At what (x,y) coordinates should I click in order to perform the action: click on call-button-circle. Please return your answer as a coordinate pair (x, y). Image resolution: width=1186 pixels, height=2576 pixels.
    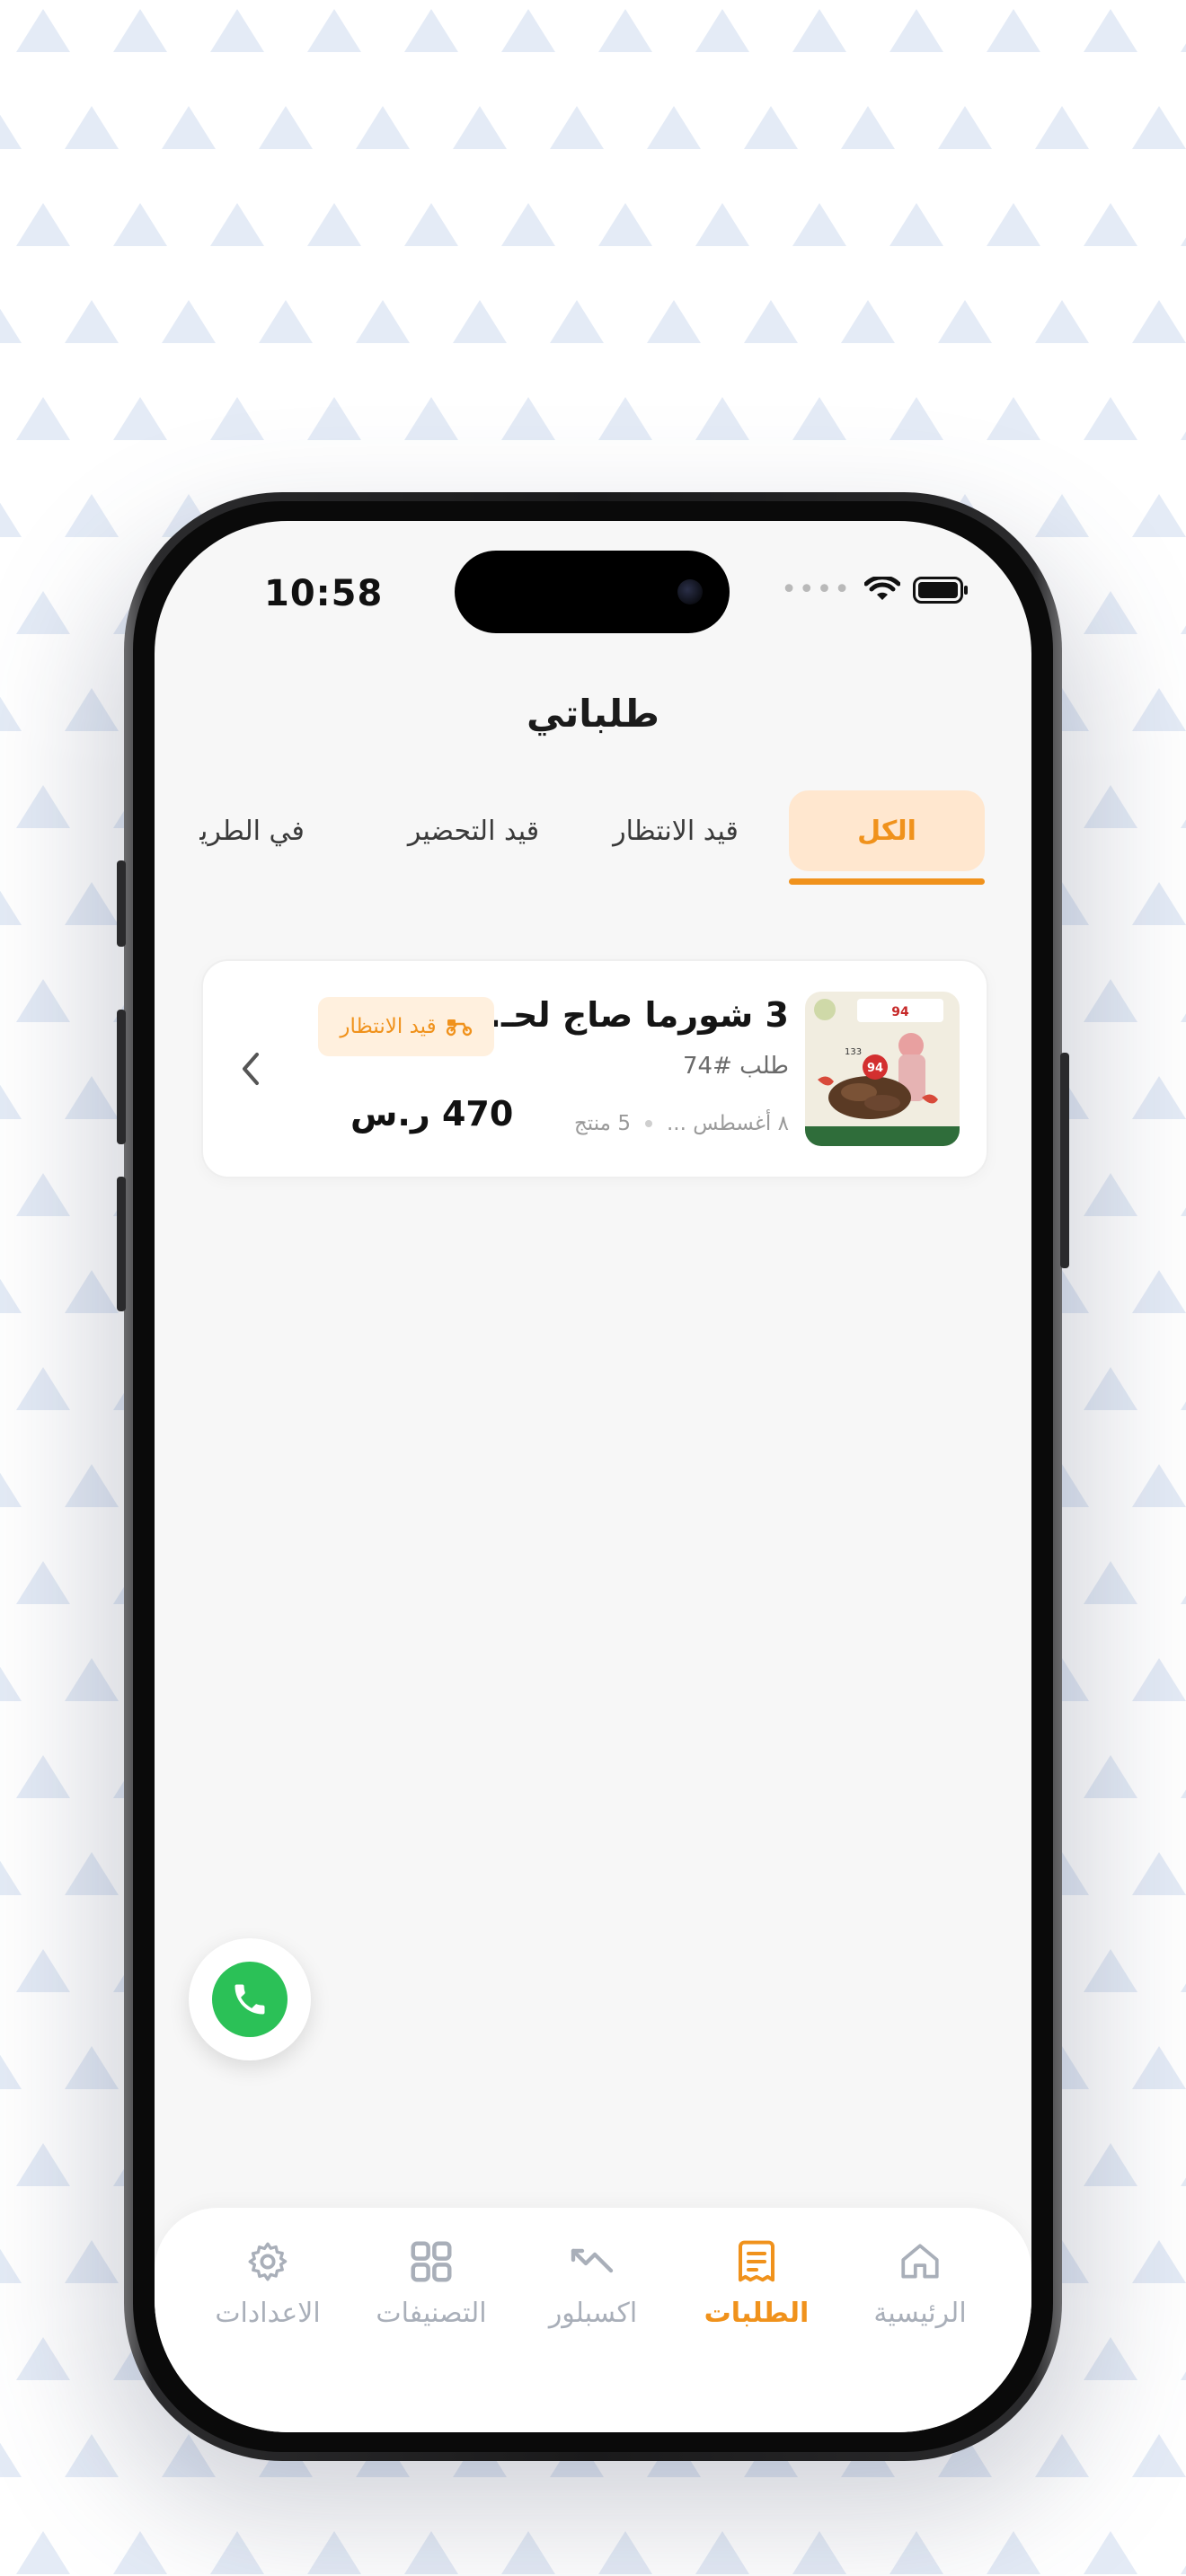
    Looking at the image, I should click on (250, 2000).